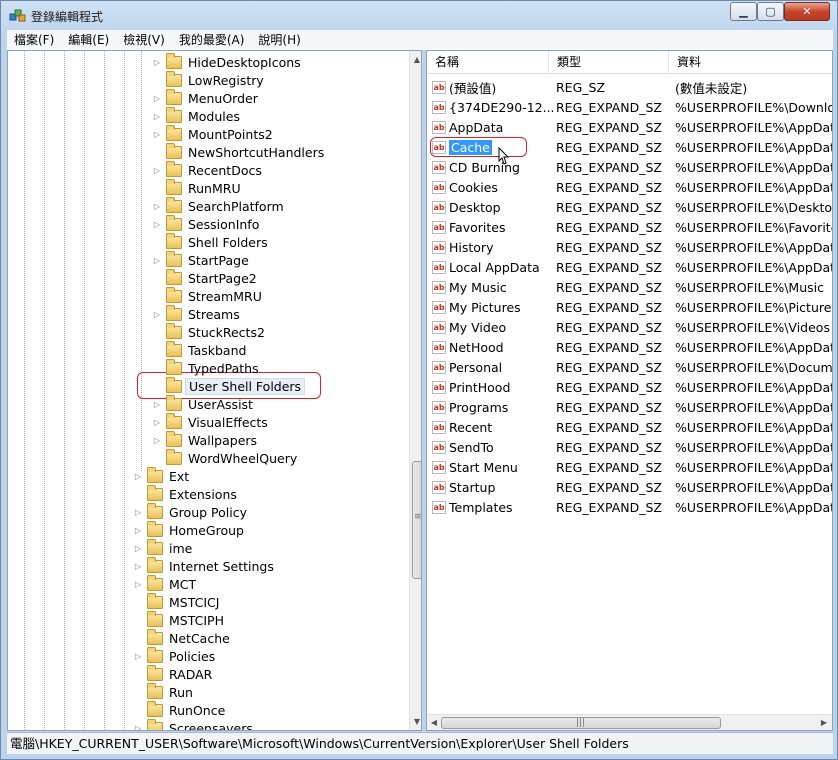  What do you see at coordinates (194, 724) in the screenshot?
I see `tree-key-item: ▷ Screensavers` at bounding box center [194, 724].